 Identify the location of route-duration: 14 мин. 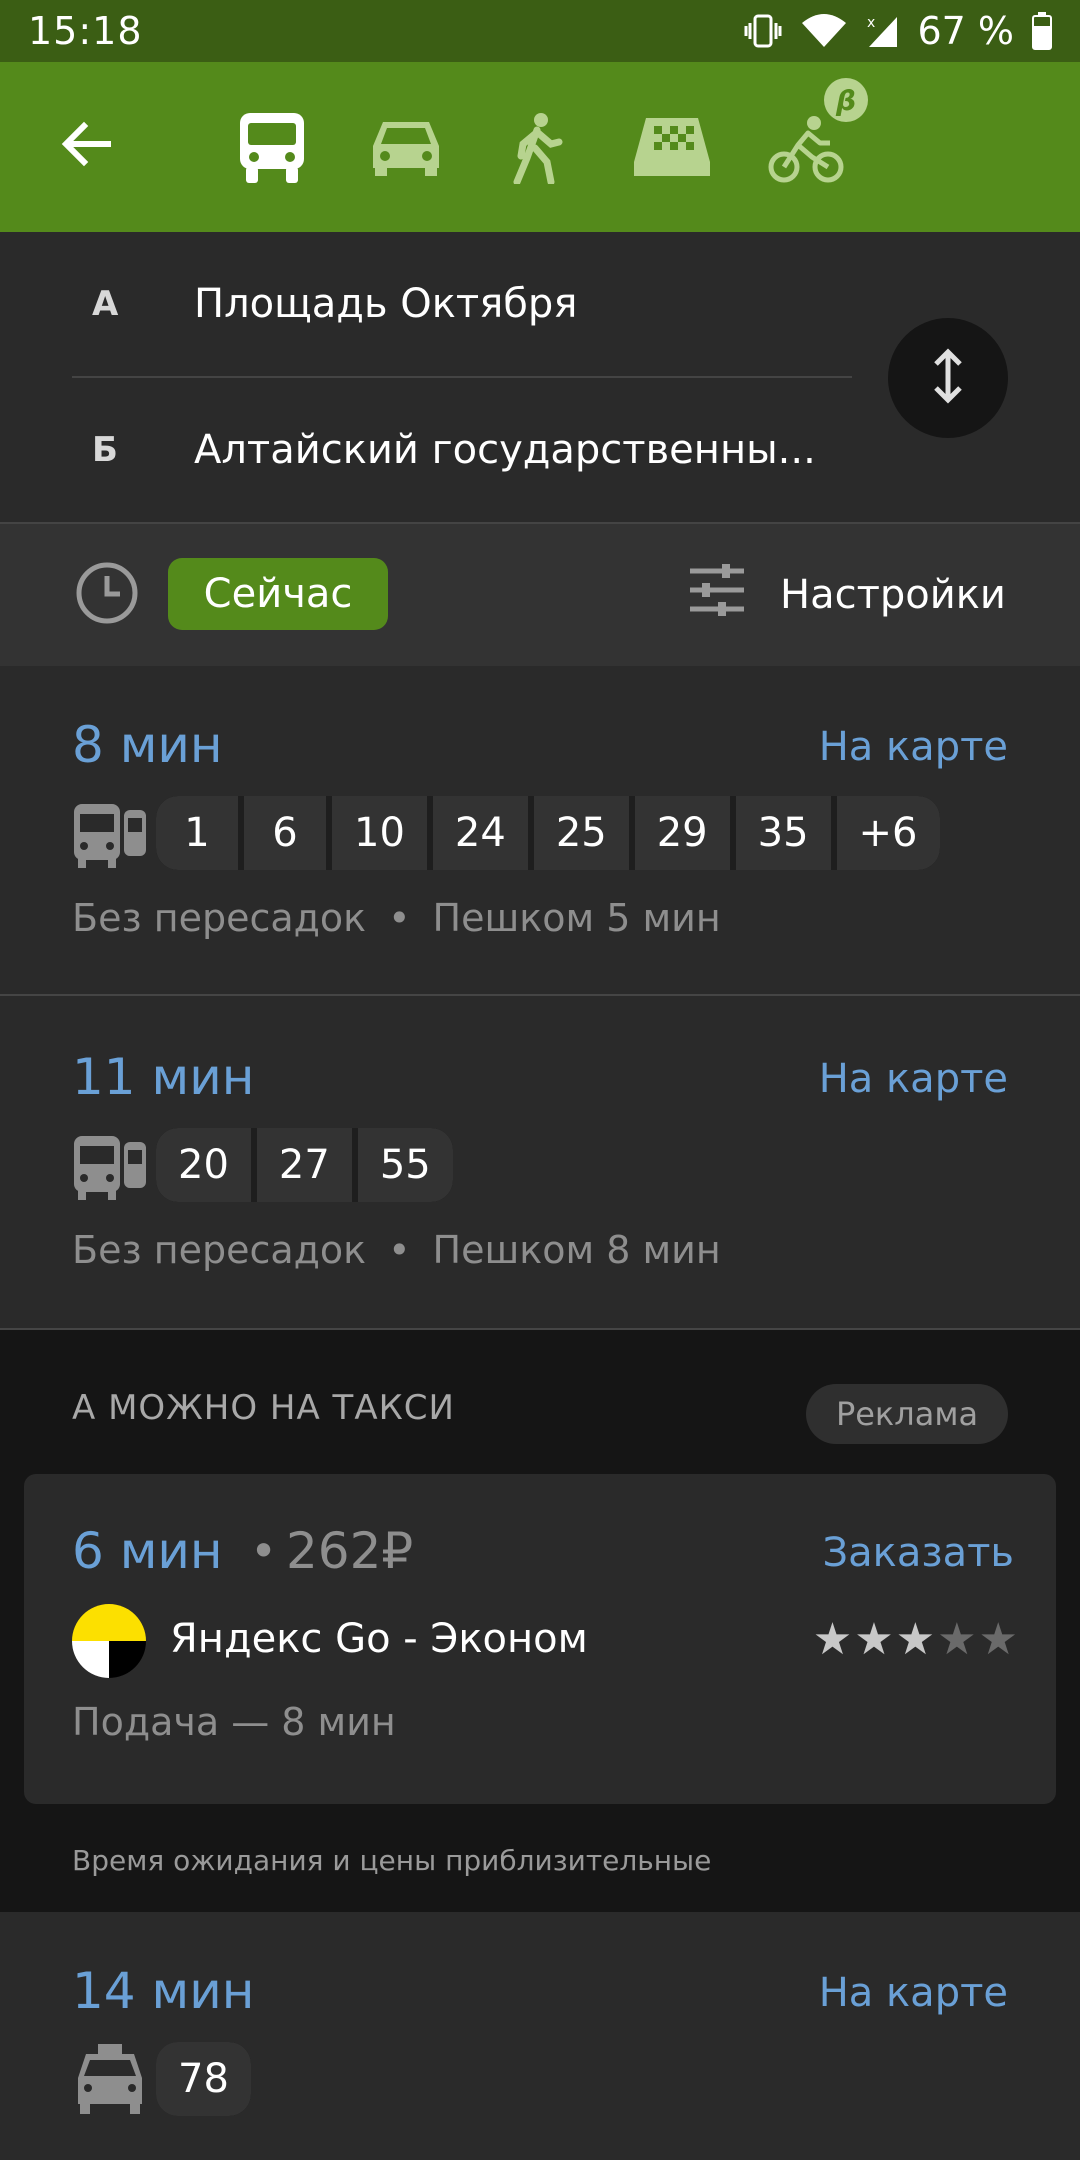
(163, 1991).